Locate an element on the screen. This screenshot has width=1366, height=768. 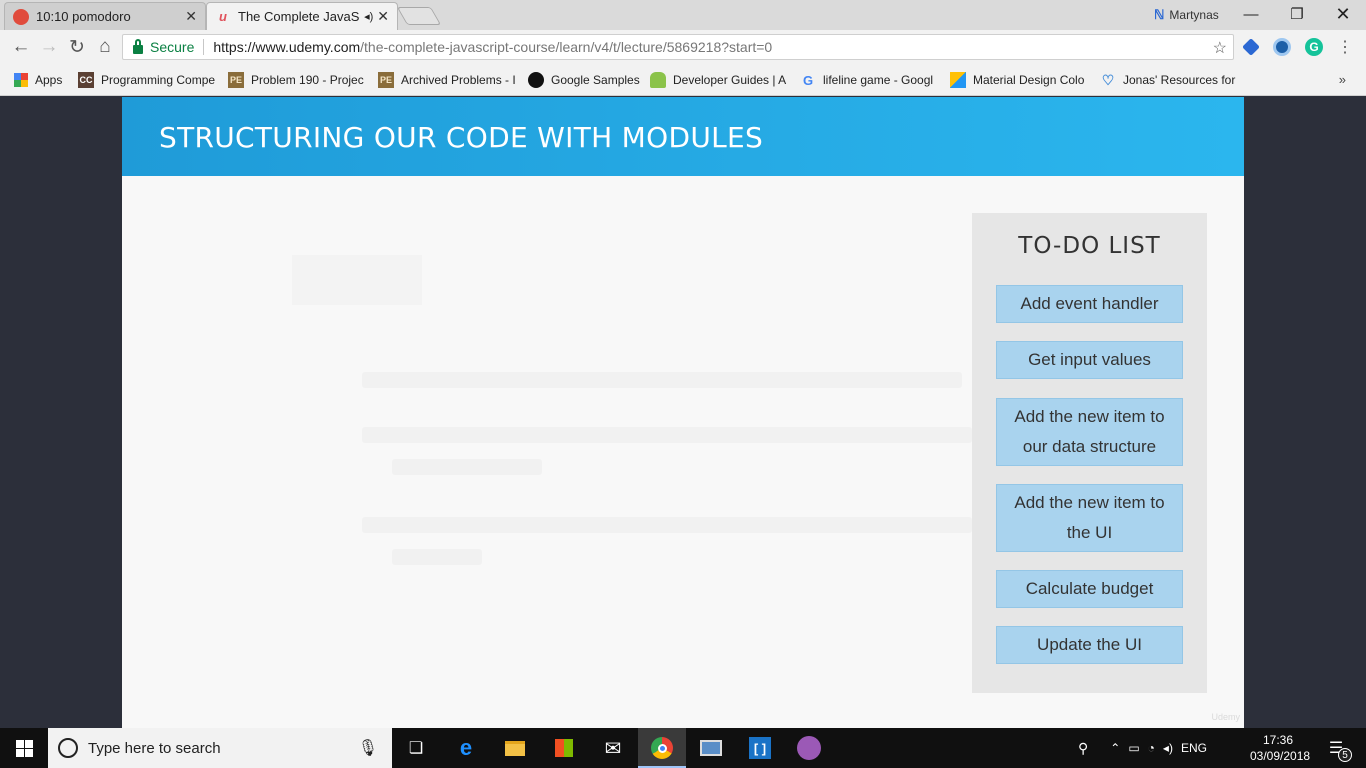
close-window-button: ✕ is located at coordinates (1343, 14).